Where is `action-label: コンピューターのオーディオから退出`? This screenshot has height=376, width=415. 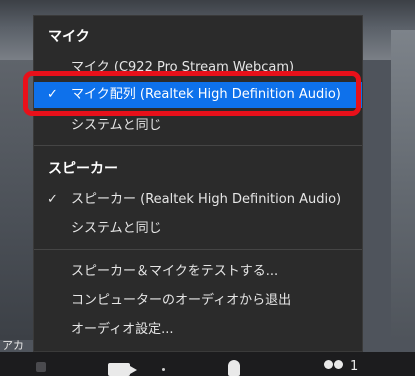
action-label: コンピューターのオーディオから退出 is located at coordinates (181, 300).